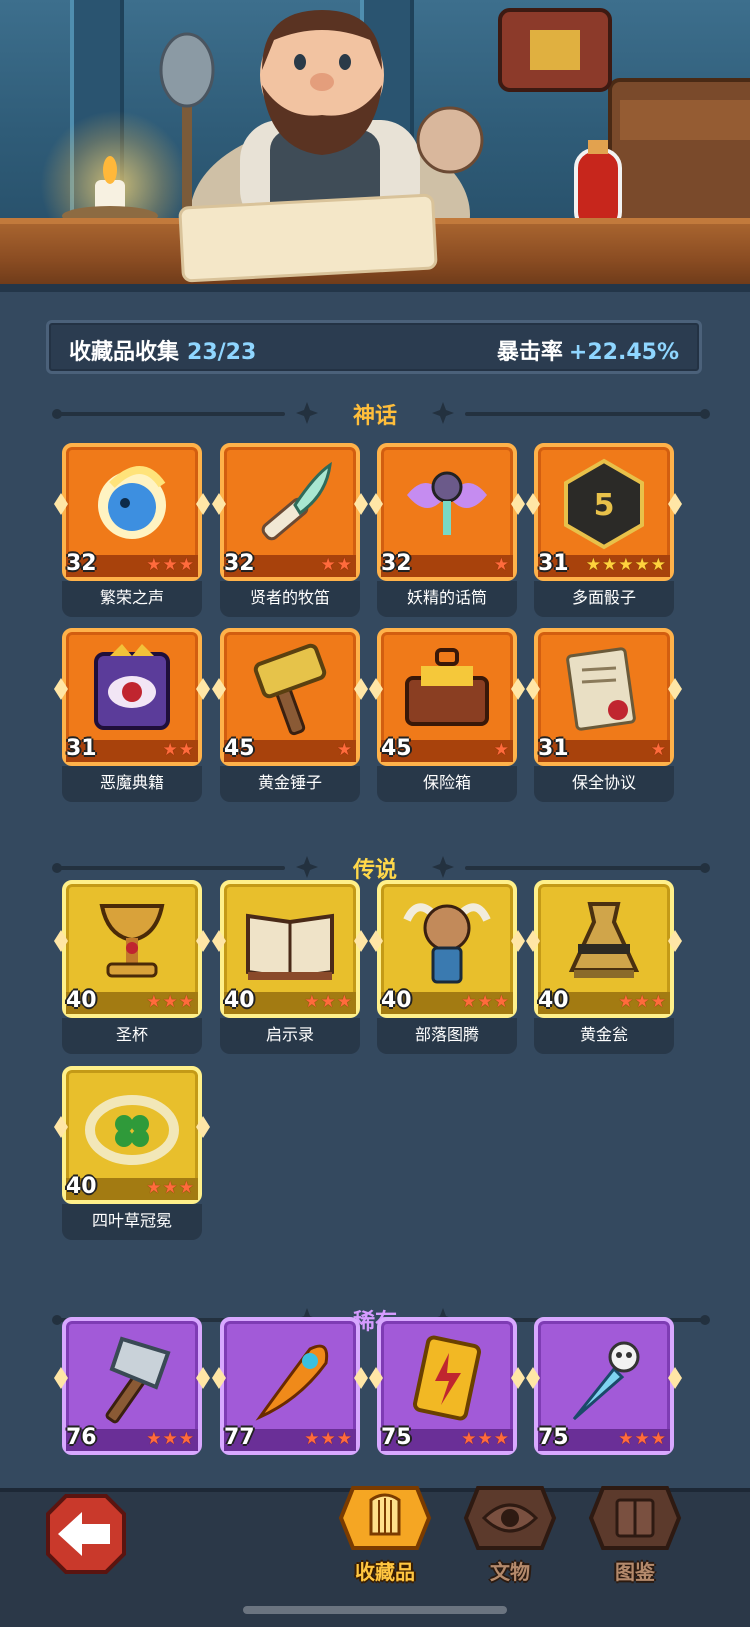  Describe the element at coordinates (222, 352) in the screenshot. I see `collection-count: 23/23` at that location.